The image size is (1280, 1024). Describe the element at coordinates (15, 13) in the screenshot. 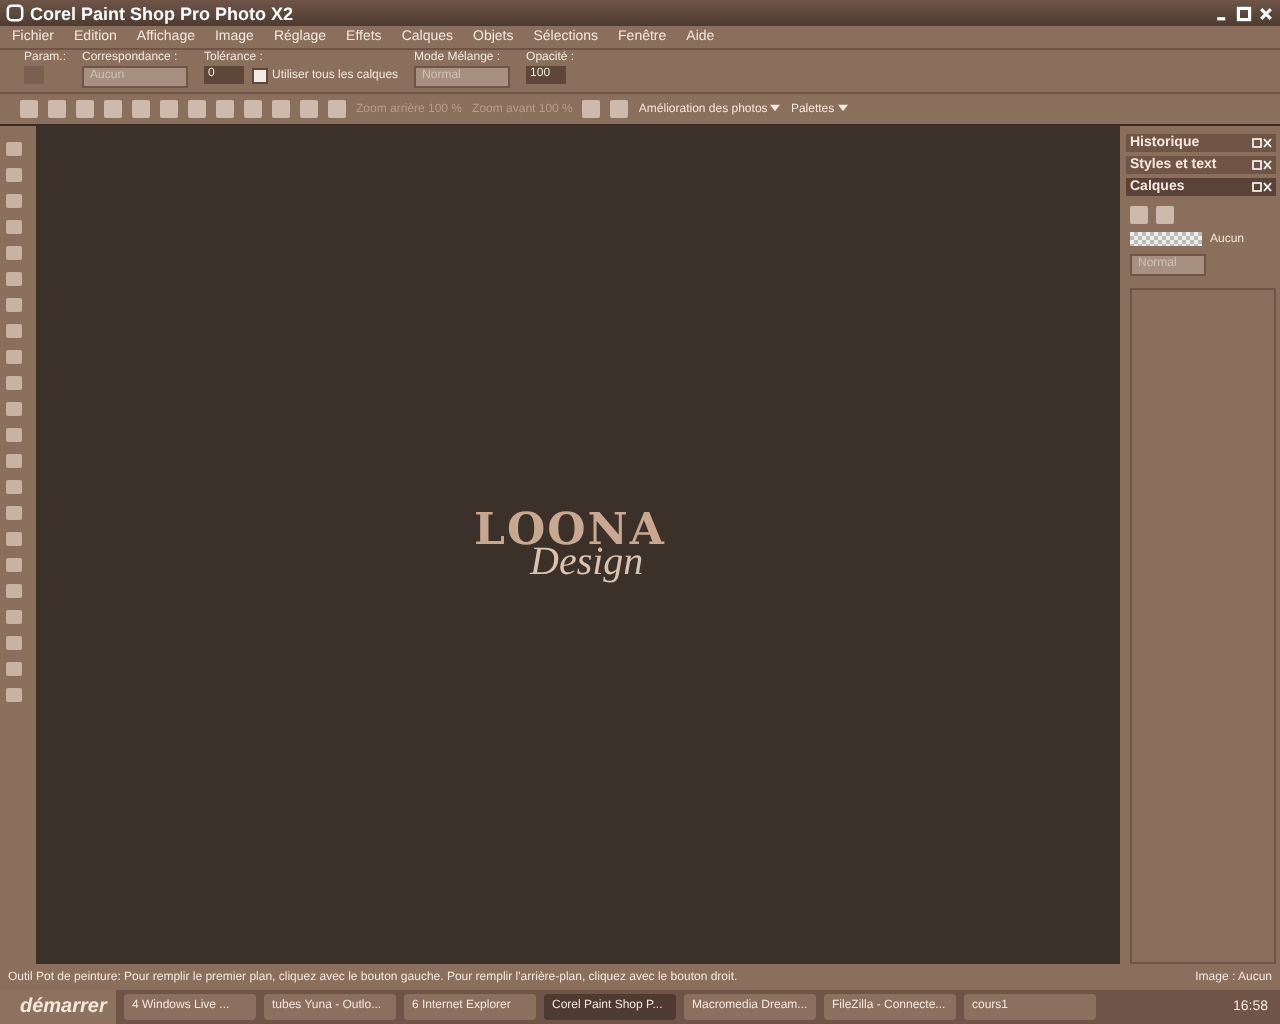

I see `app-icon` at that location.